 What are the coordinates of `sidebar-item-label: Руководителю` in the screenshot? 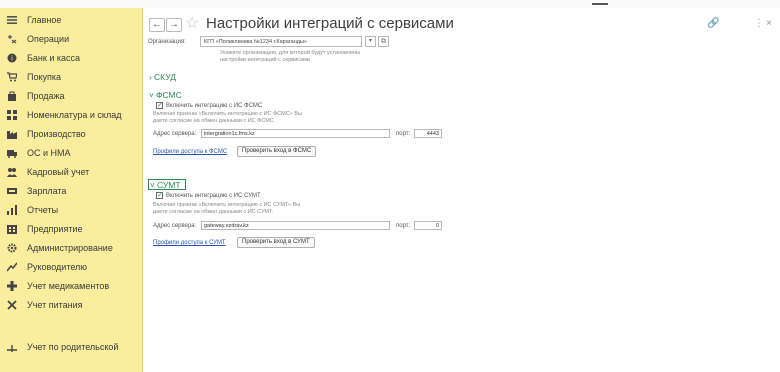 It's located at (57, 267).